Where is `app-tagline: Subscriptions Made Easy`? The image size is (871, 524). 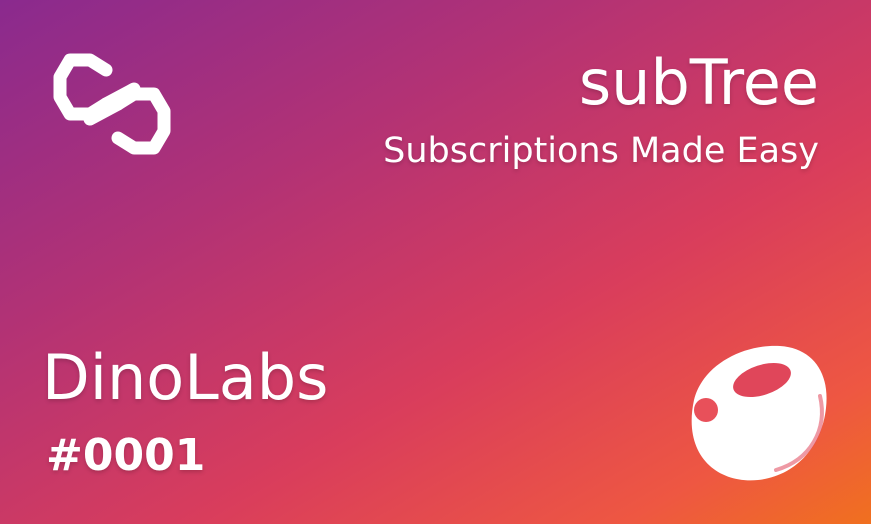
app-tagline: Subscriptions Made Easy is located at coordinates (601, 151).